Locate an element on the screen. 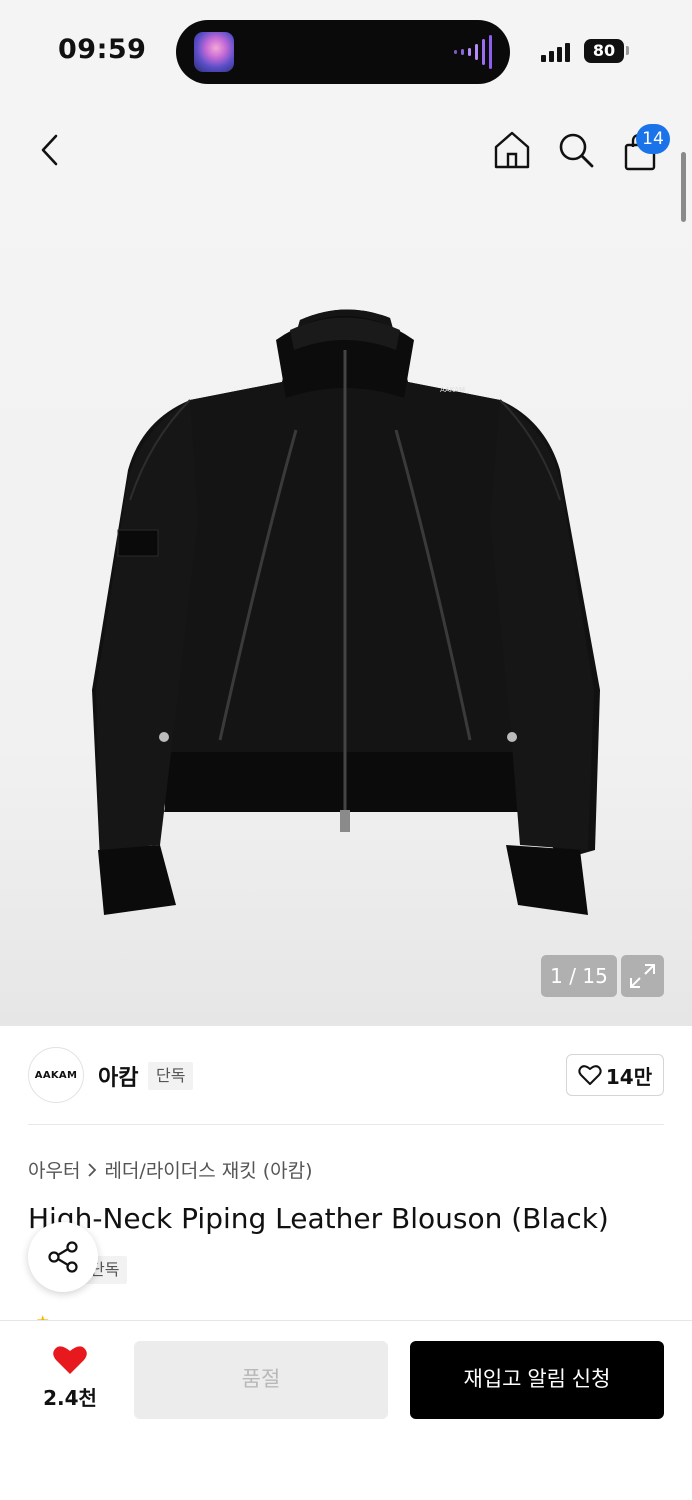 This screenshot has height=1500, width=692. back-button is located at coordinates (50, 150).